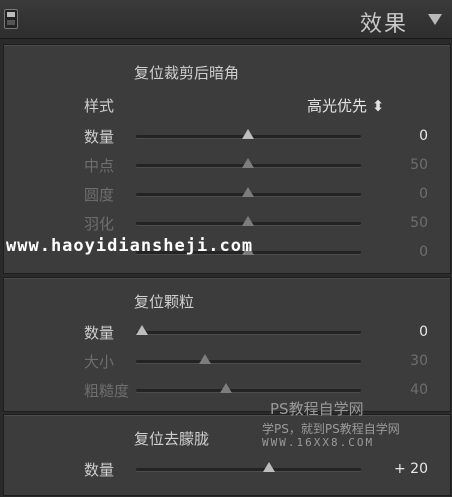 This screenshot has height=497, width=452. I want to click on collapse-triangle-icon, so click(435, 19).